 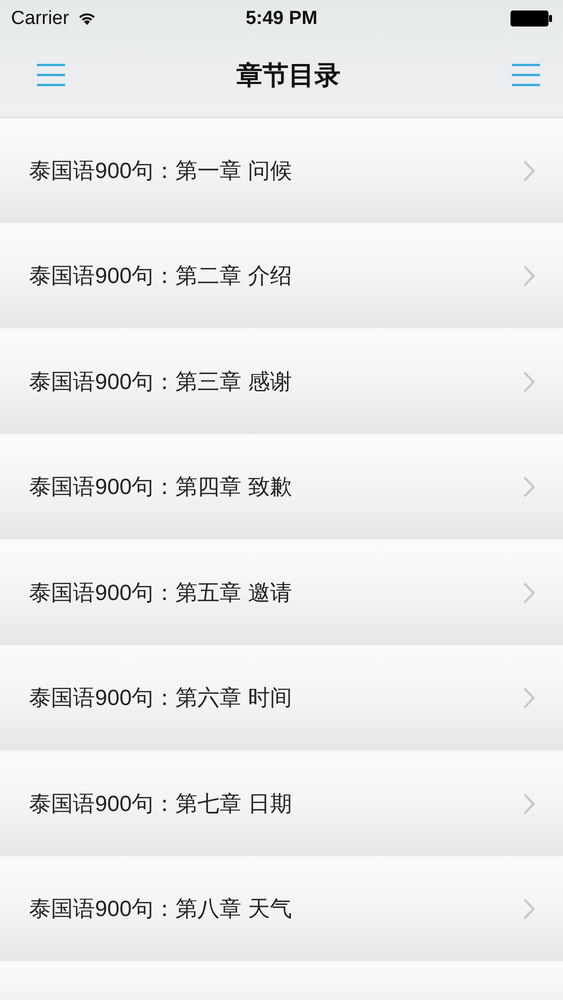 I want to click on chapter-title: 泰国语900句：第四章 致歉, so click(x=160, y=487).